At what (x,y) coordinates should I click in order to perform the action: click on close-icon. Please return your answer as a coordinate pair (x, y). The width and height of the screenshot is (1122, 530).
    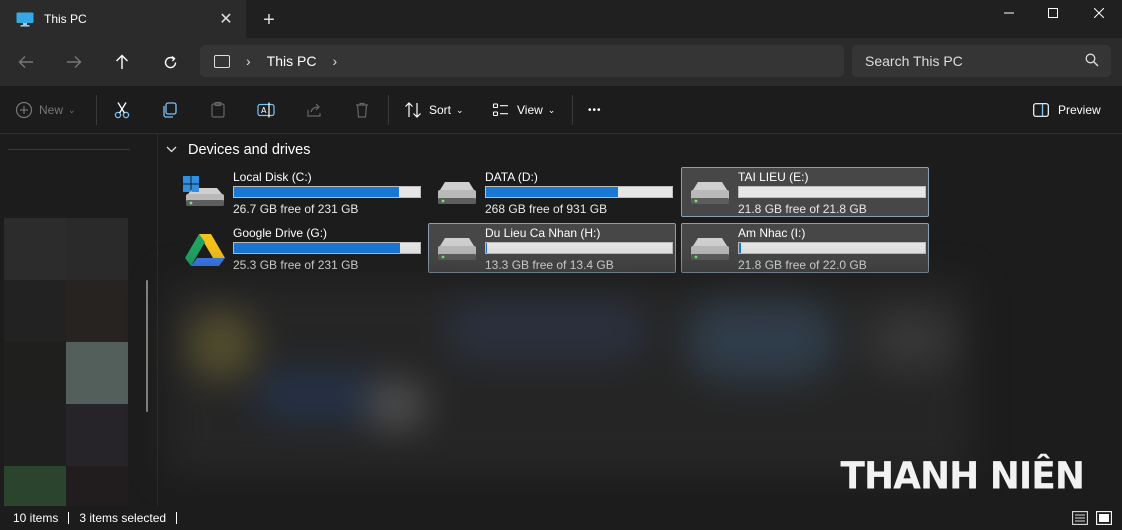
    Looking at the image, I should click on (1099, 13).